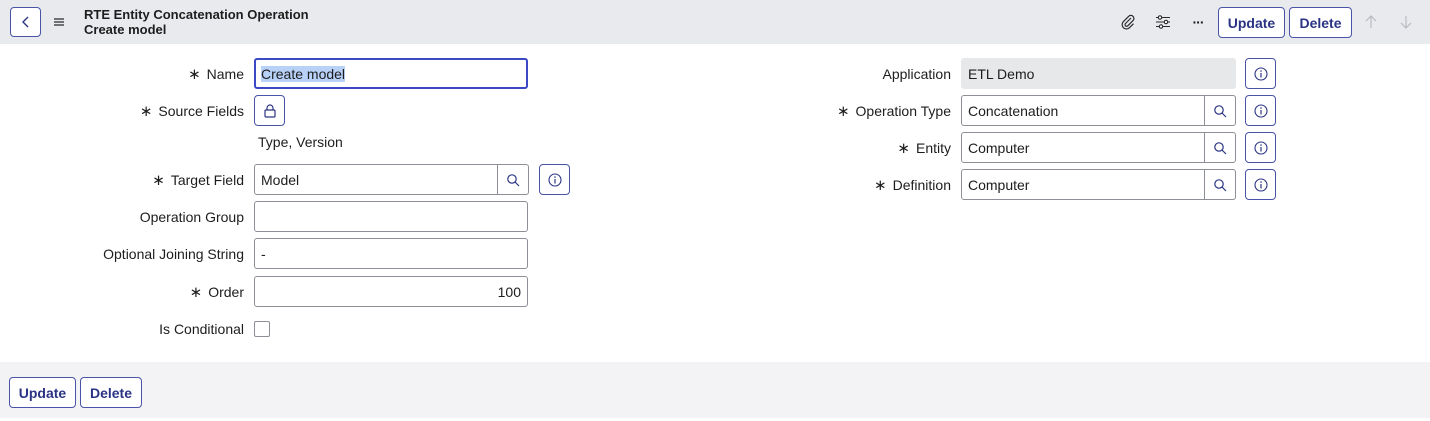 Image resolution: width=1430 pixels, height=421 pixels. Describe the element at coordinates (1371, 22) in the screenshot. I see `arrow-up-icon` at that location.